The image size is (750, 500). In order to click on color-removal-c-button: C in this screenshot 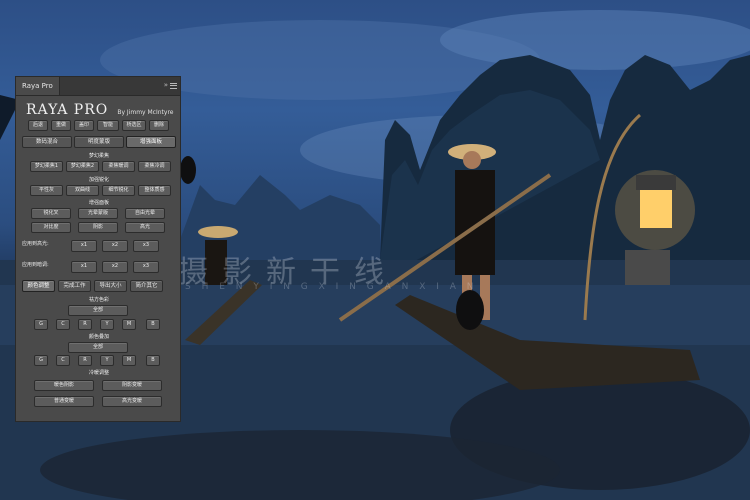, I will do `click(63, 324)`.